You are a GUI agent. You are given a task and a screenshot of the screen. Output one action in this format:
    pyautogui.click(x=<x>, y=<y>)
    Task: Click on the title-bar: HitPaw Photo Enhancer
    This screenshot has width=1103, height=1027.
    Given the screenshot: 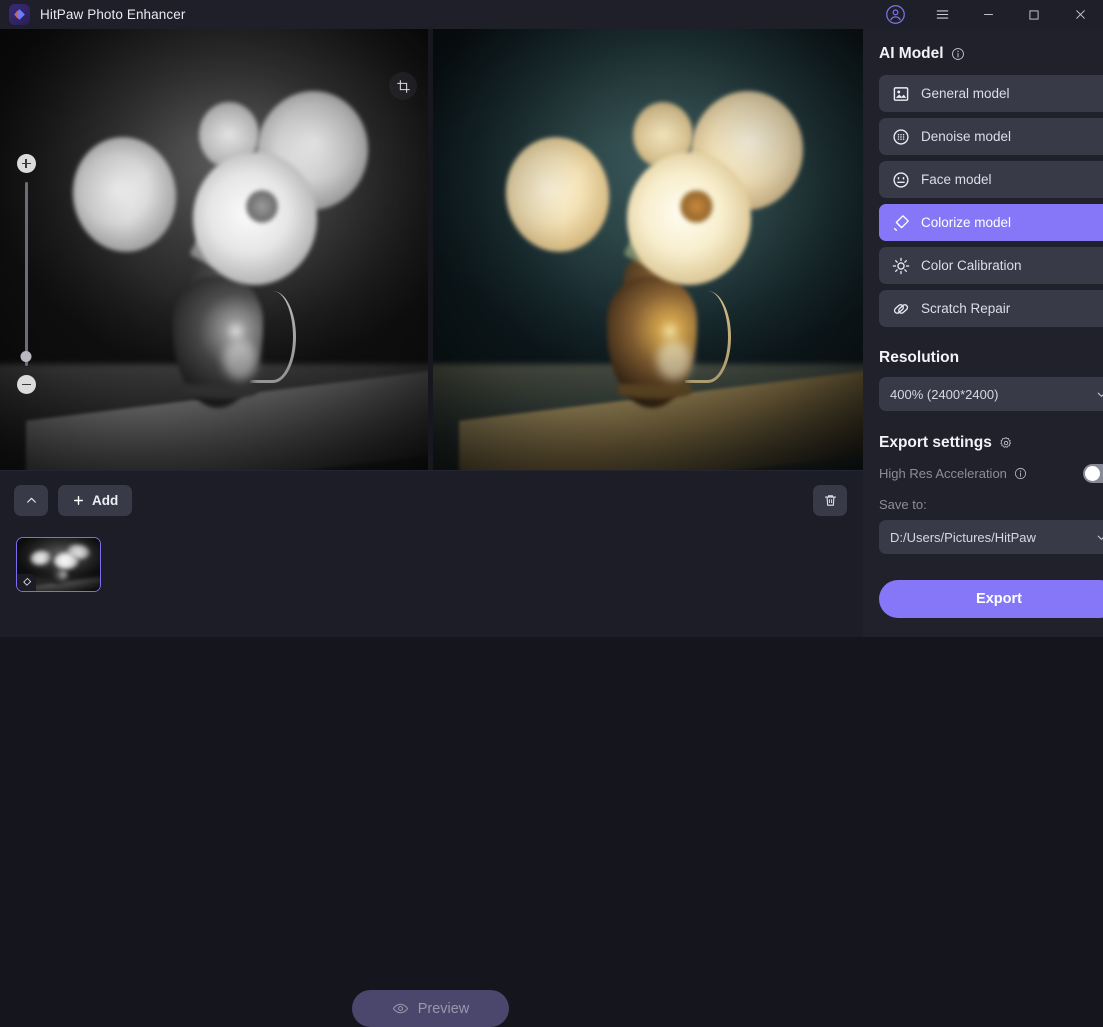 What is the action you would take?
    pyautogui.click(x=551, y=14)
    